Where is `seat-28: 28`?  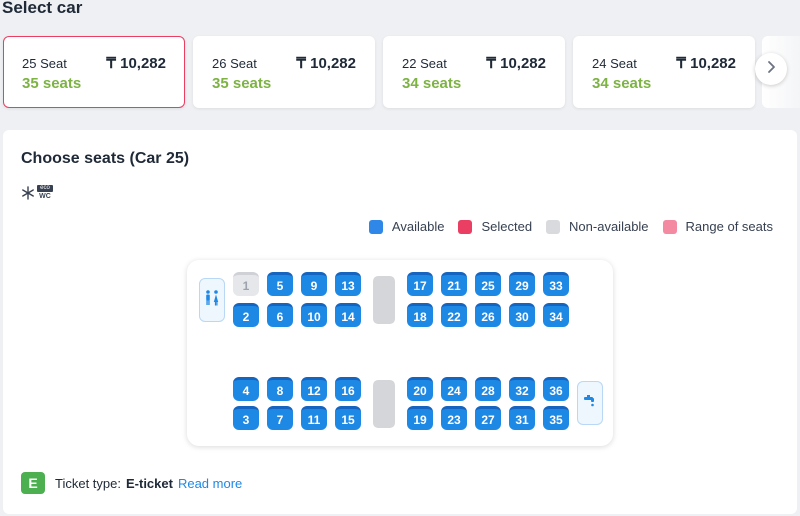
seat-28: 28 is located at coordinates (488, 389).